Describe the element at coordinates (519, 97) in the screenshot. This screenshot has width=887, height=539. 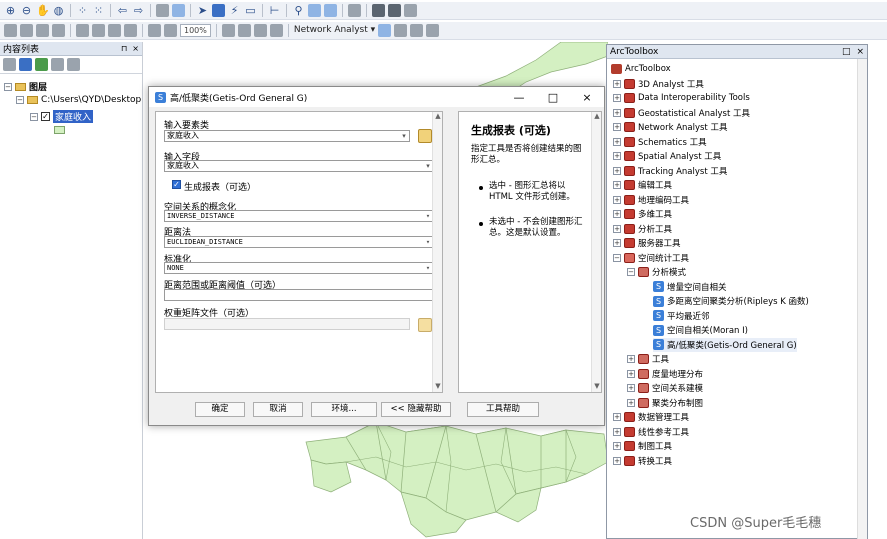
I see `minimize-button: —` at that location.